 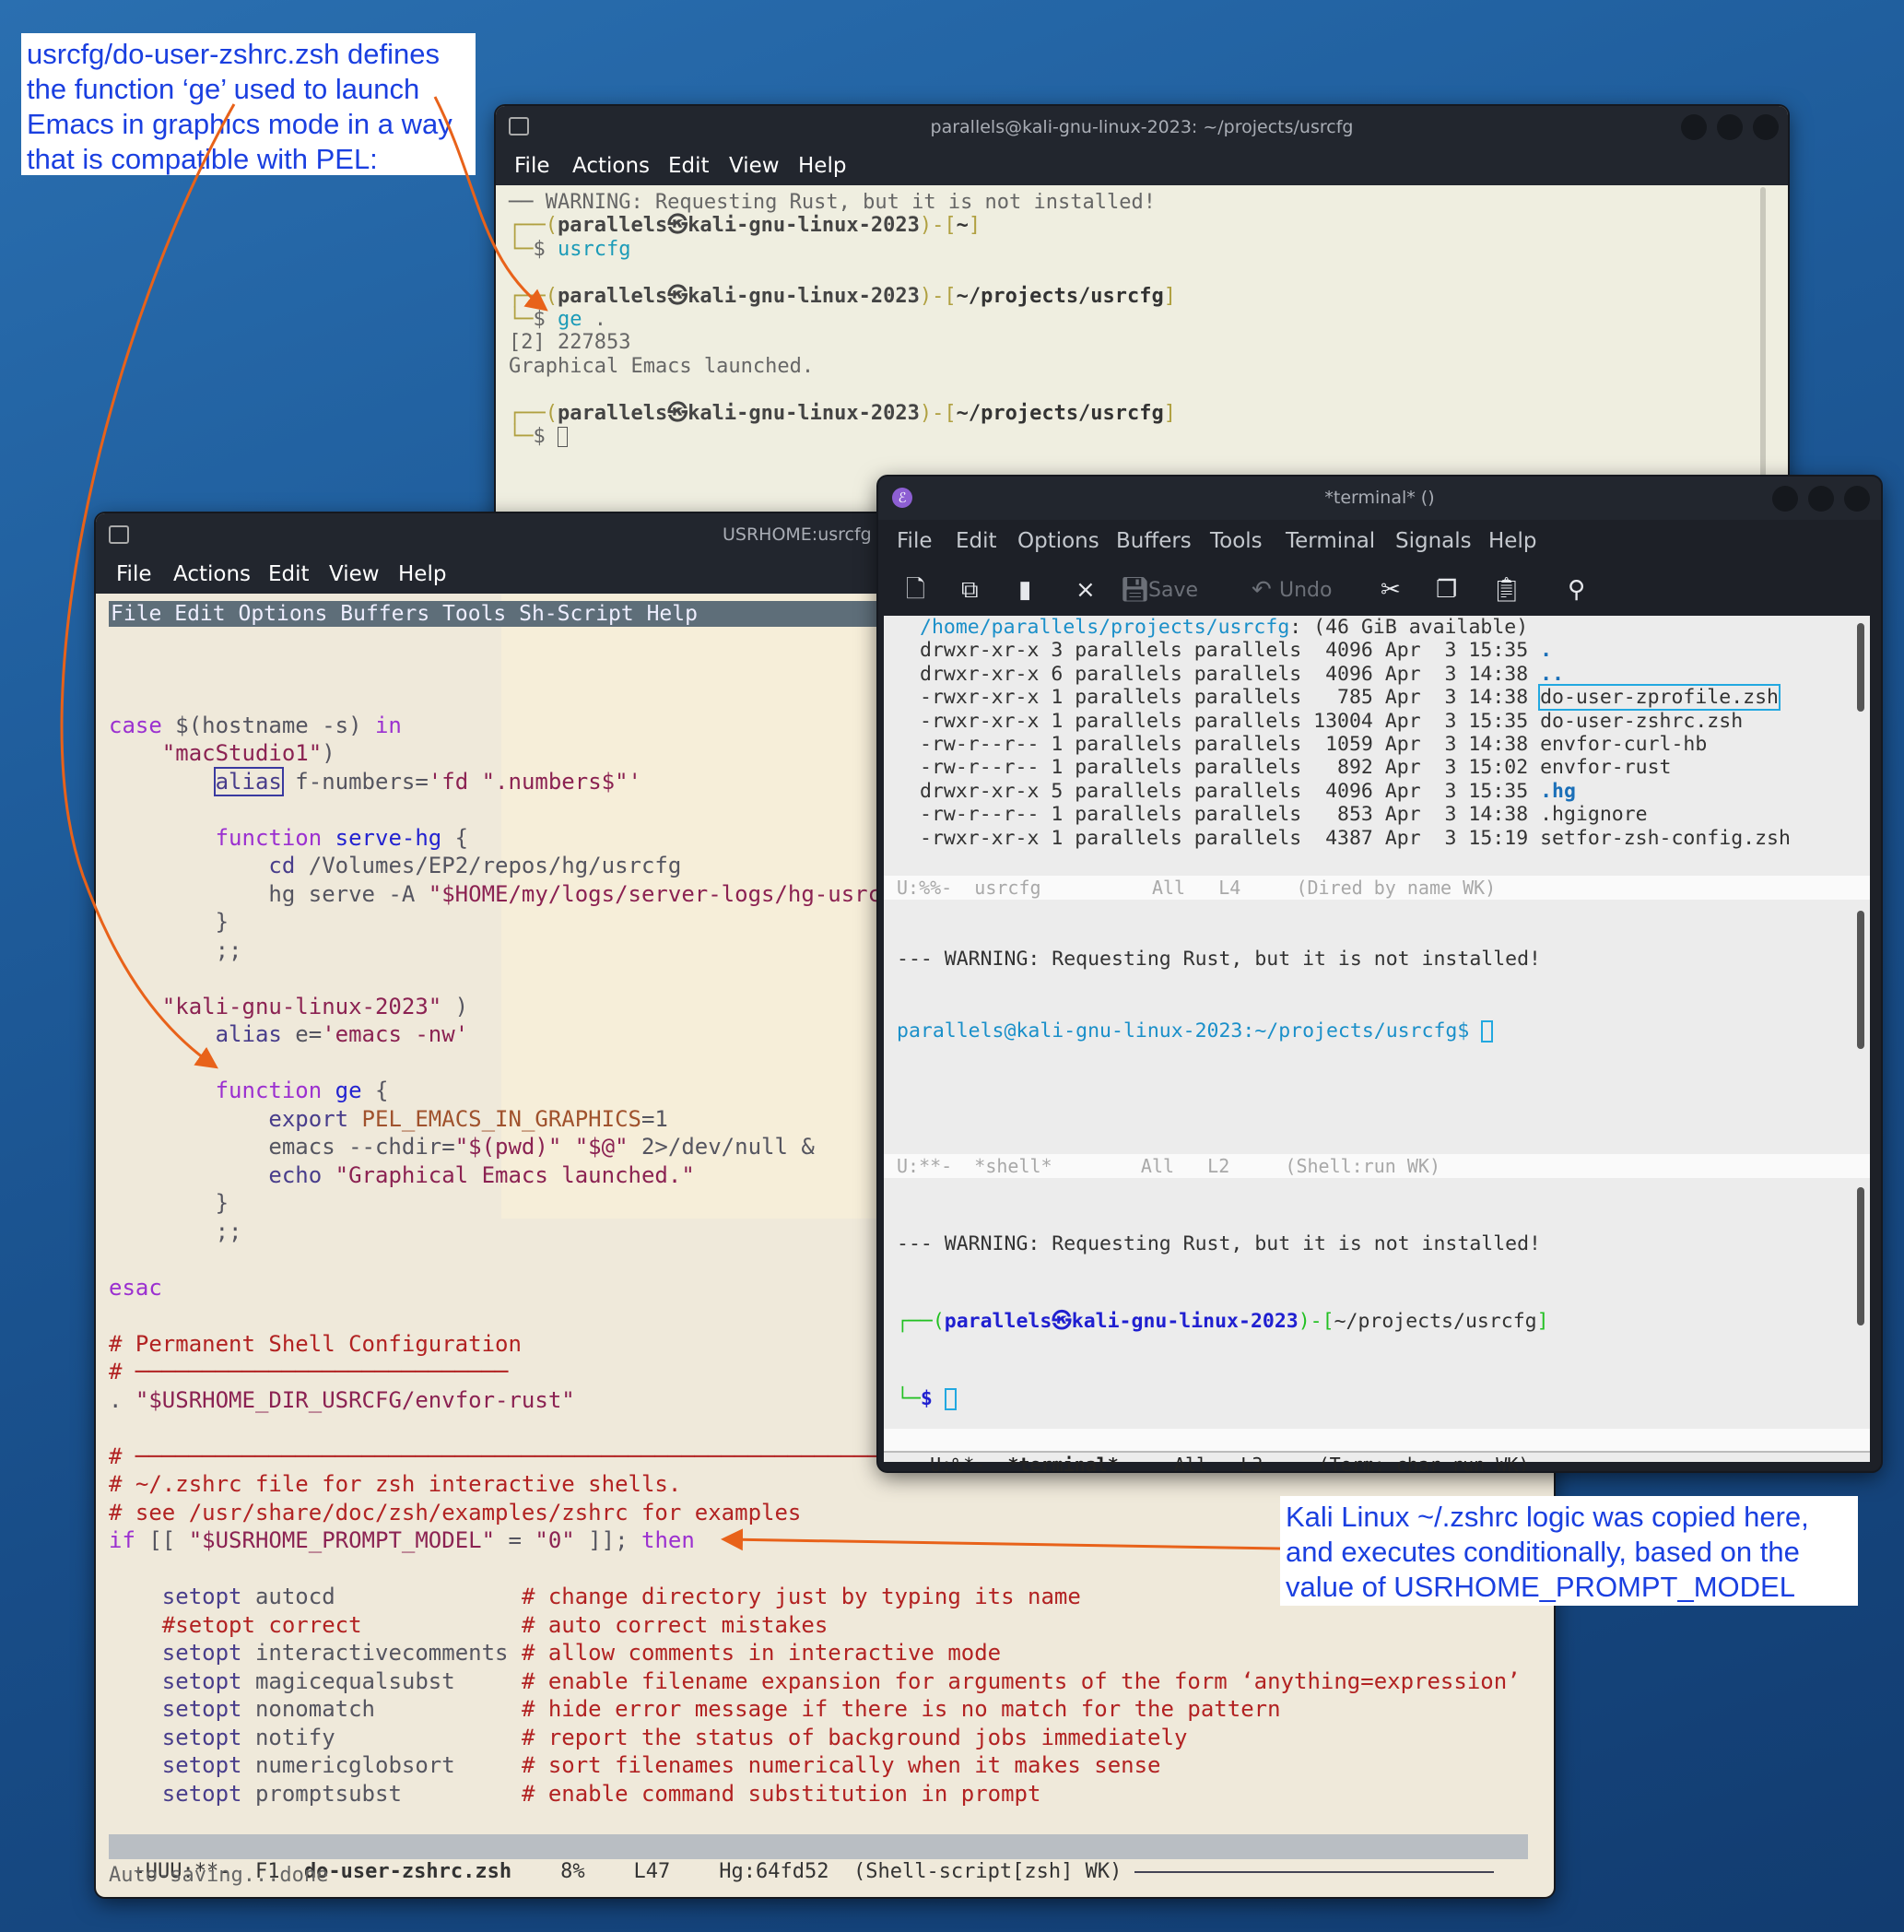 What do you see at coordinates (515, 1540) in the screenshot?
I see `token-tx: =` at bounding box center [515, 1540].